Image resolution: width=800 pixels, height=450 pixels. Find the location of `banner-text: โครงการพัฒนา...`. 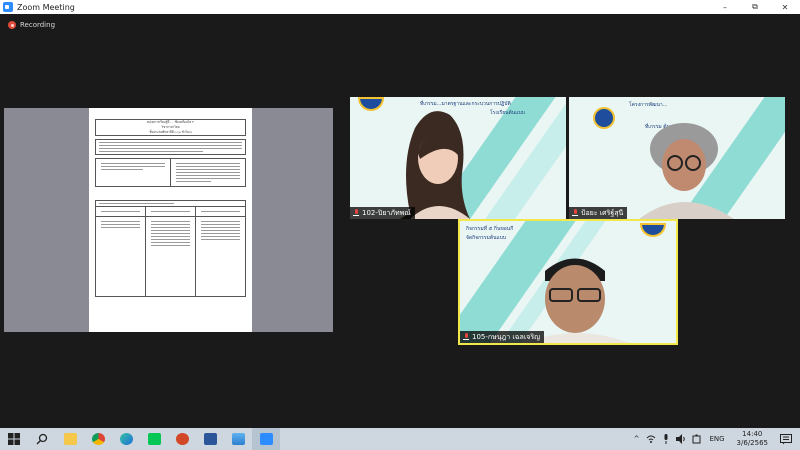

banner-text: โครงการพัฒนา... is located at coordinates (648, 105).